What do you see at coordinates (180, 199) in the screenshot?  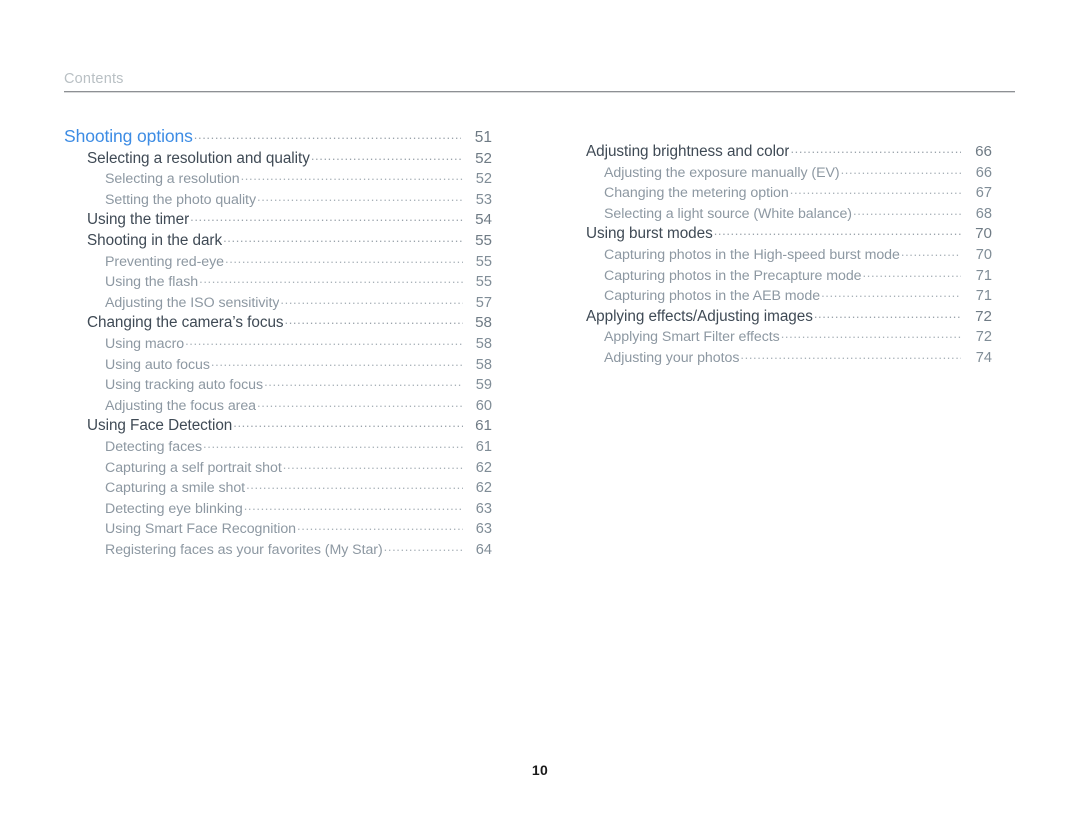 I see `toc-entry-label: Setting the photo quality` at bounding box center [180, 199].